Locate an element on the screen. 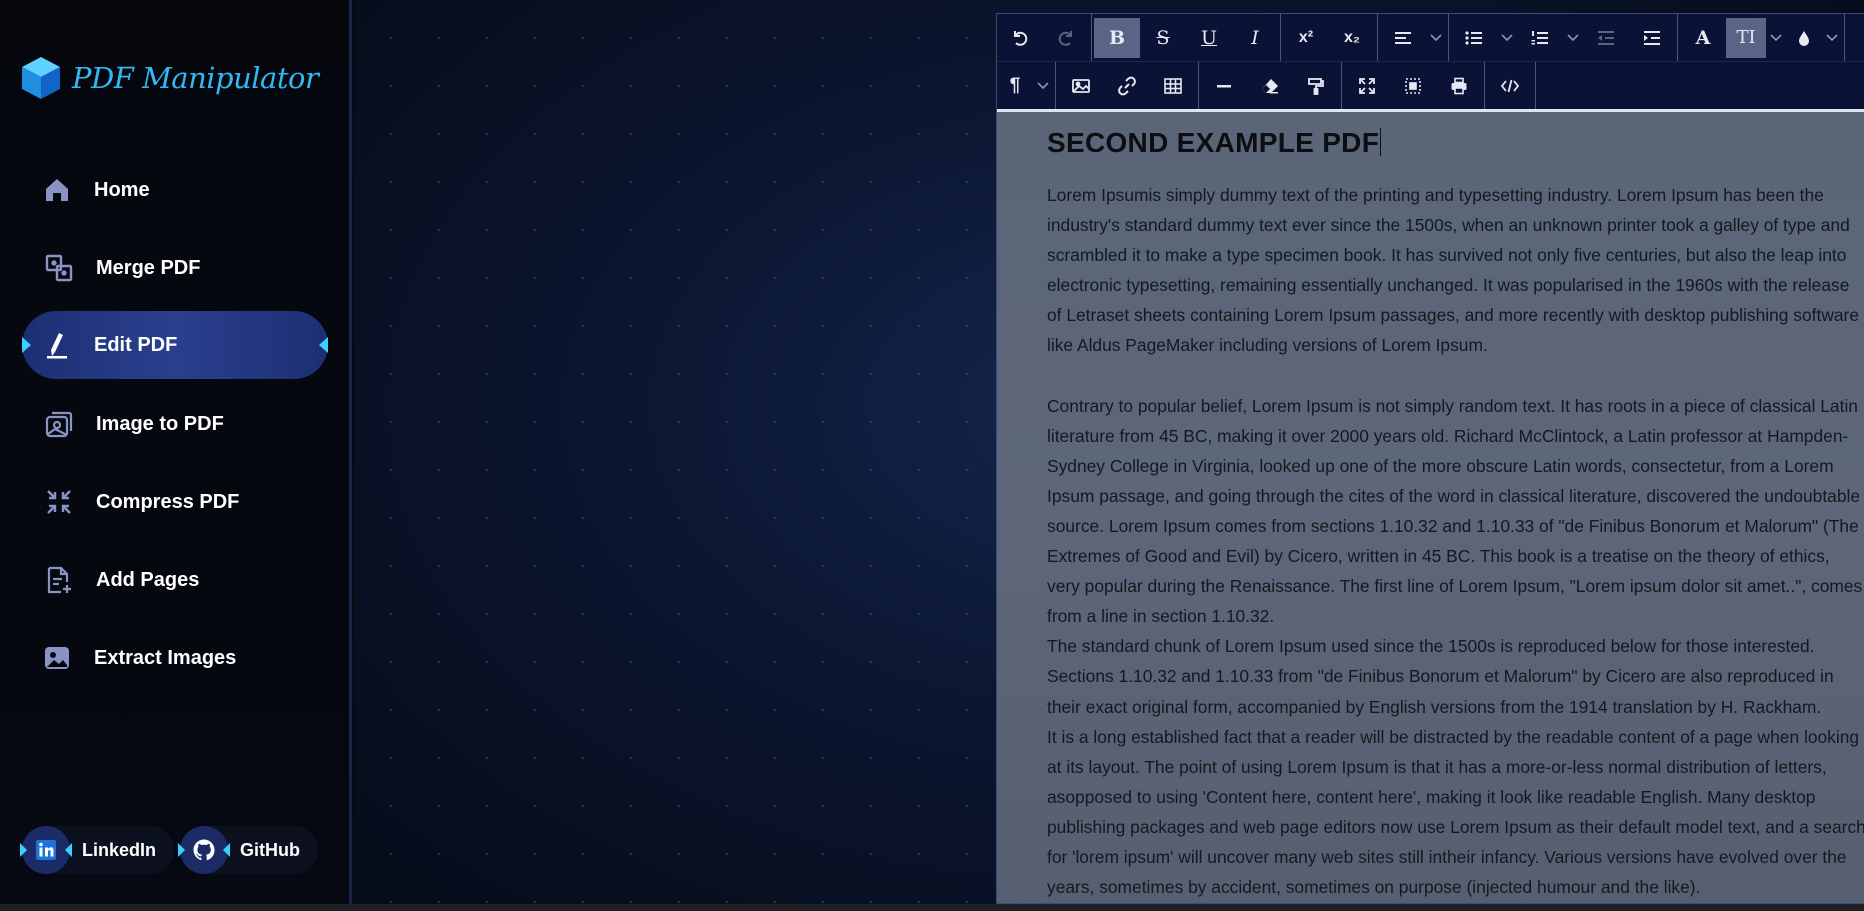  linkedin-link: LinkedIn is located at coordinates (97, 850).